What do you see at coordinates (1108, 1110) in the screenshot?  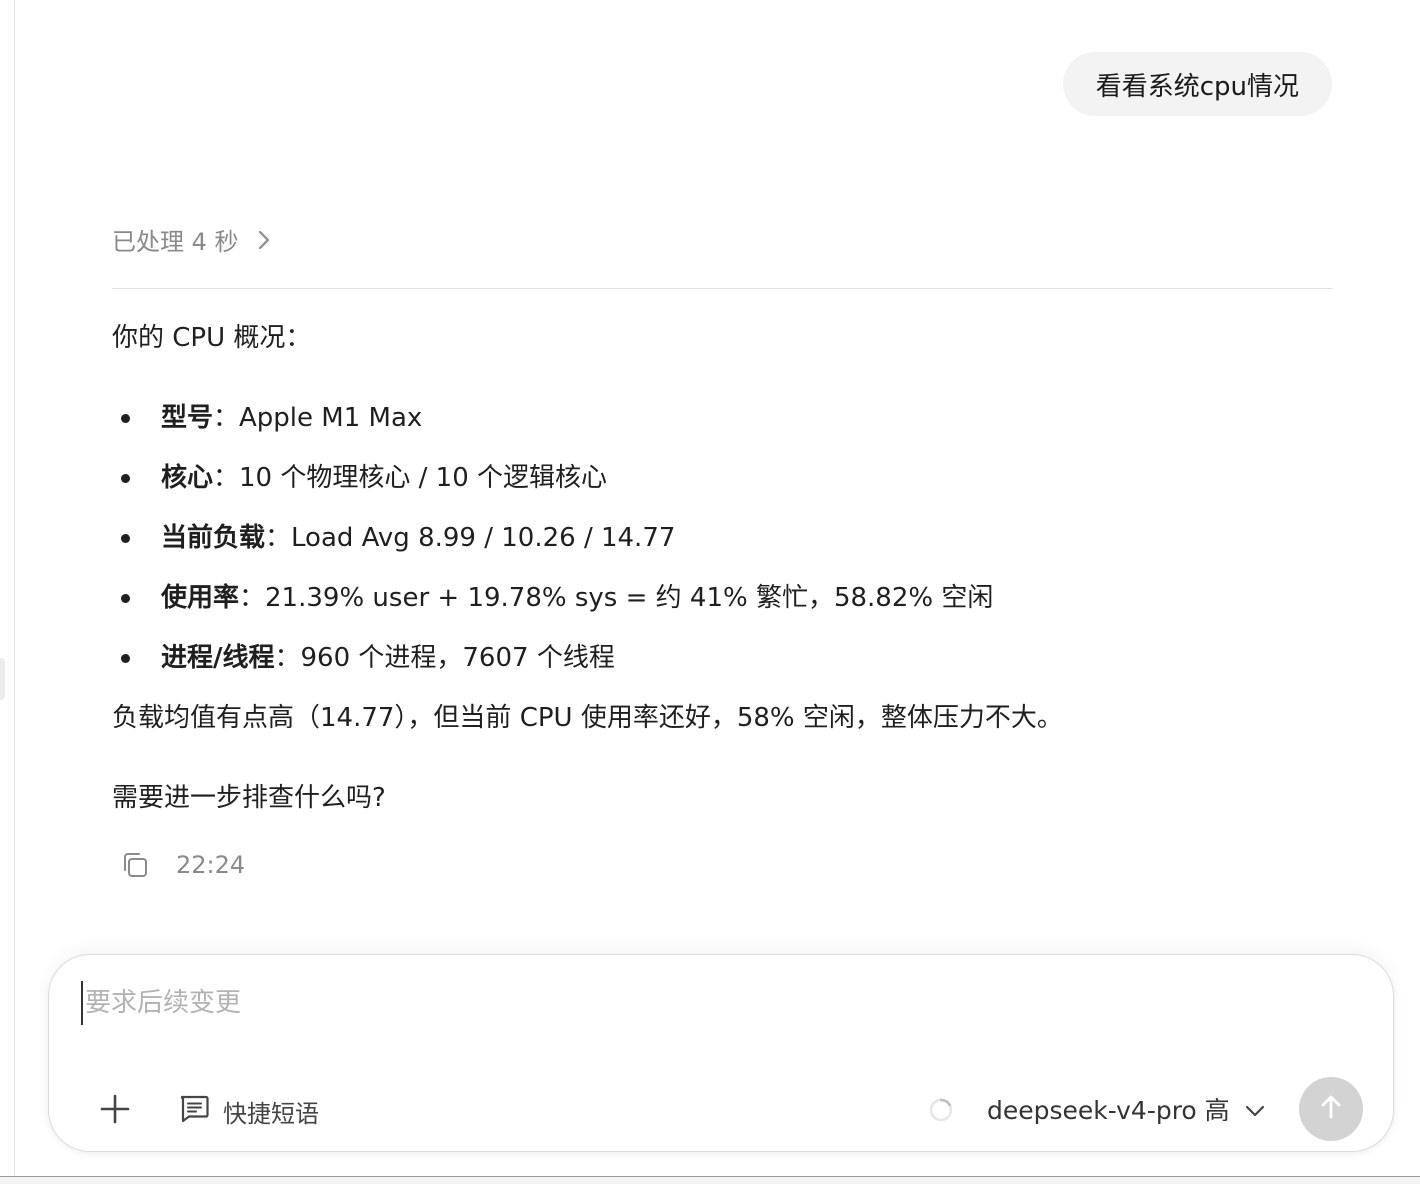 I see `model-label: deepseek-v4-pro 高` at bounding box center [1108, 1110].